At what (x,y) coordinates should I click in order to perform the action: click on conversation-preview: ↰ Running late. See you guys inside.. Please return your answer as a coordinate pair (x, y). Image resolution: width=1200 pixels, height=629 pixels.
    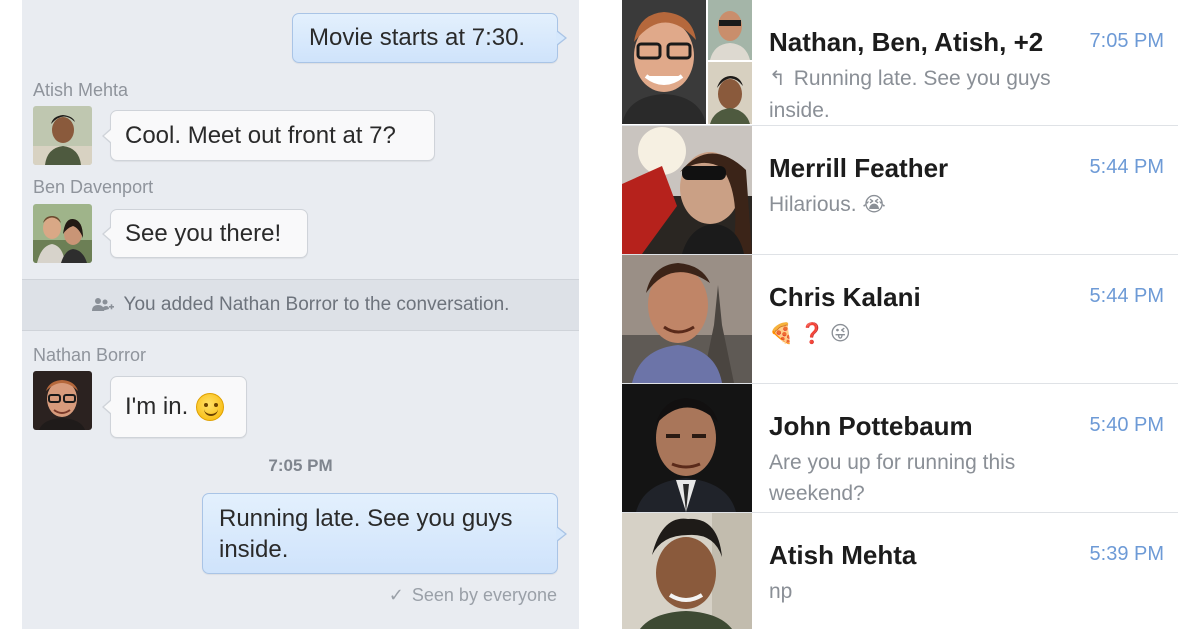
    Looking at the image, I should click on (939, 94).